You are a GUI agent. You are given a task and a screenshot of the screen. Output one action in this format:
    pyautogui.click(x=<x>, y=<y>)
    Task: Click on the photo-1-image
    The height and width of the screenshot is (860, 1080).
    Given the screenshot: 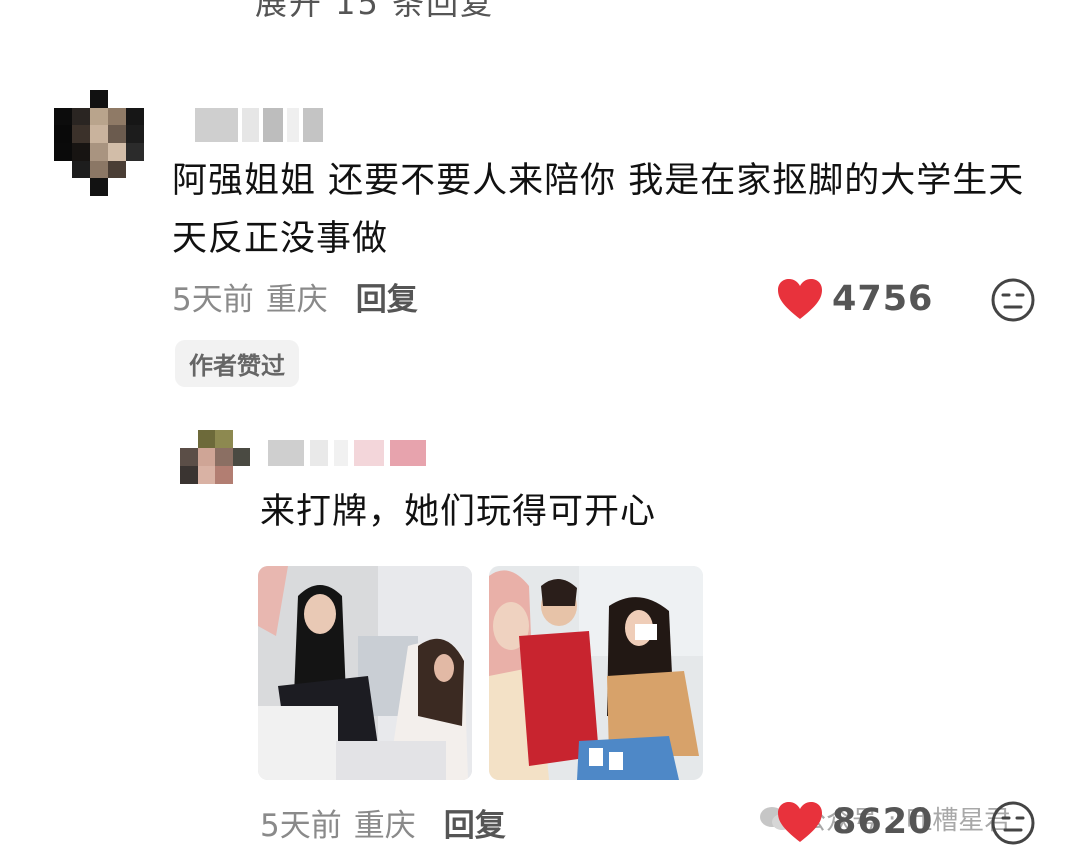 What is the action you would take?
    pyautogui.click(x=365, y=673)
    